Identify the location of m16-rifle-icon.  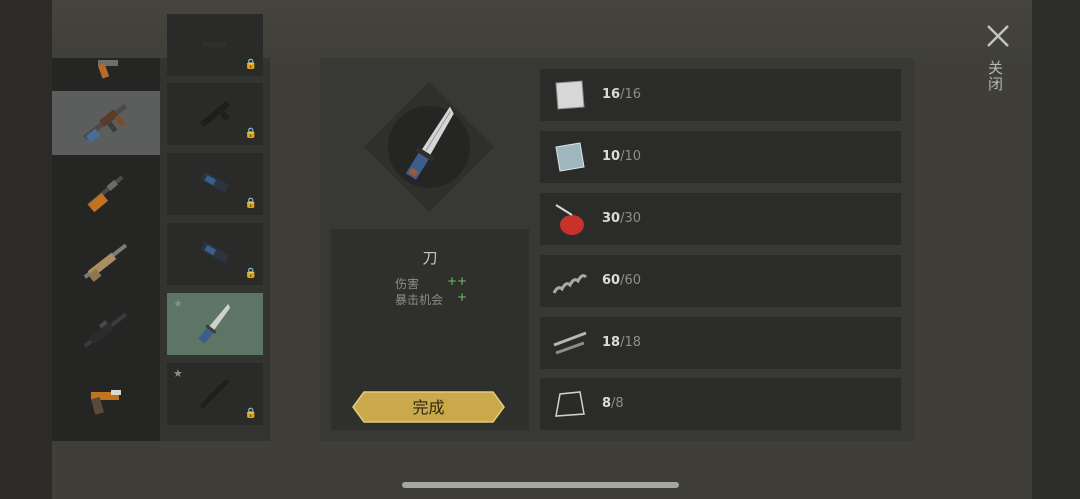
(105, 330).